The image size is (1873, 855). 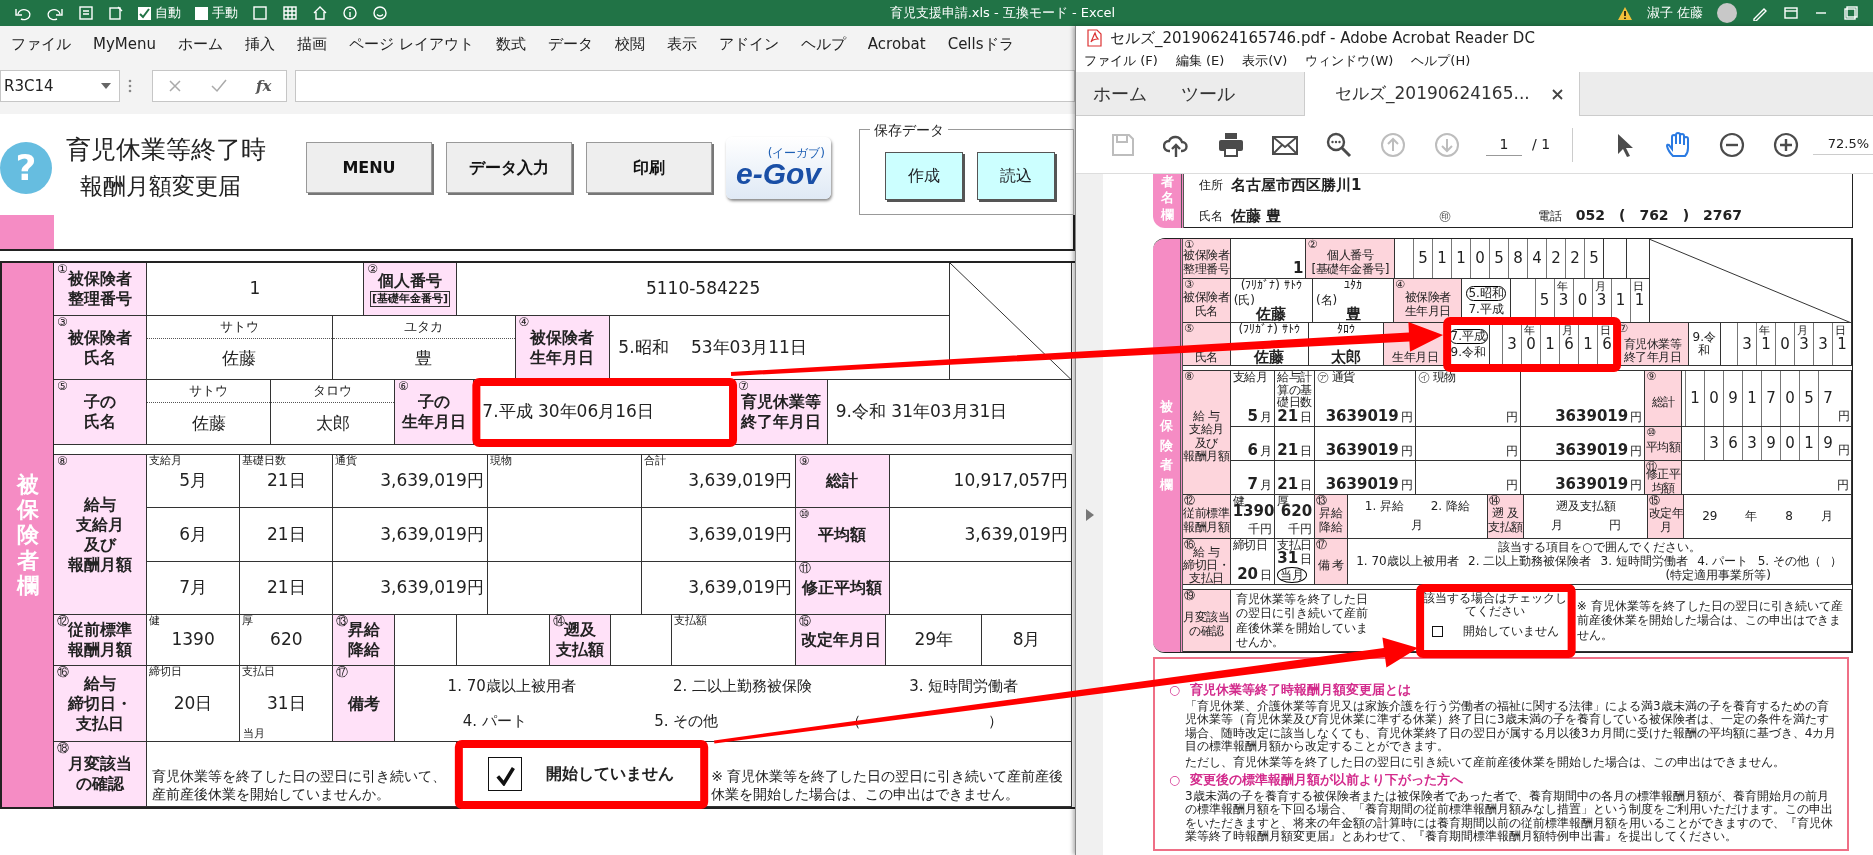 I want to click on field-value: 3639019, so click(x=1592, y=484).